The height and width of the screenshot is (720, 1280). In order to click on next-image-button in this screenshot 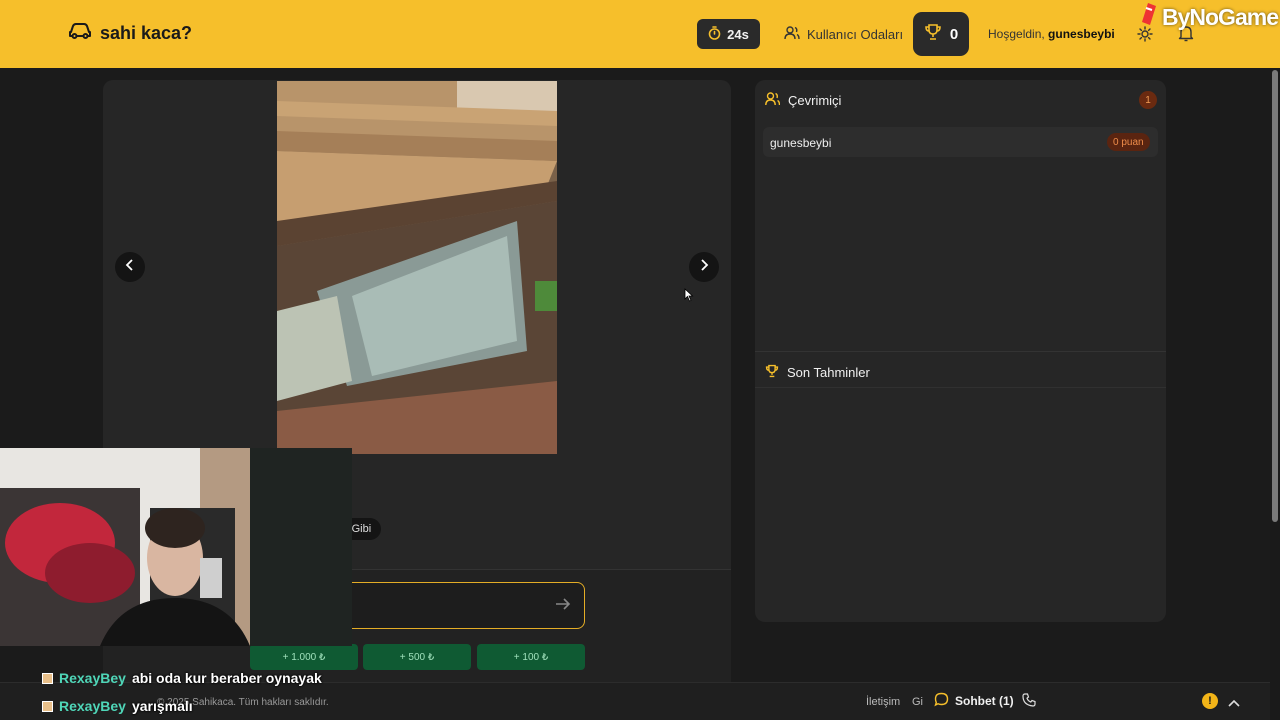, I will do `click(704, 267)`.